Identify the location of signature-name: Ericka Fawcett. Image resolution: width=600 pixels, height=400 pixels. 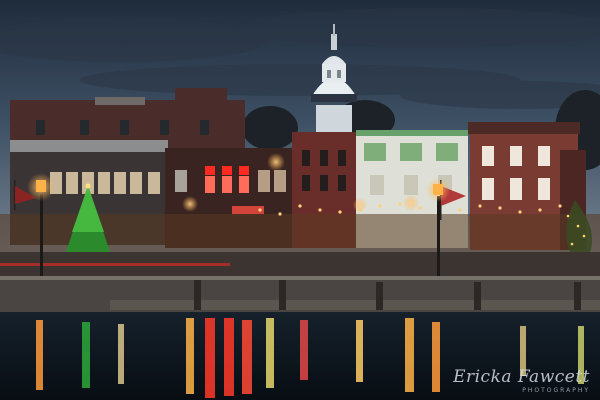
(521, 377).